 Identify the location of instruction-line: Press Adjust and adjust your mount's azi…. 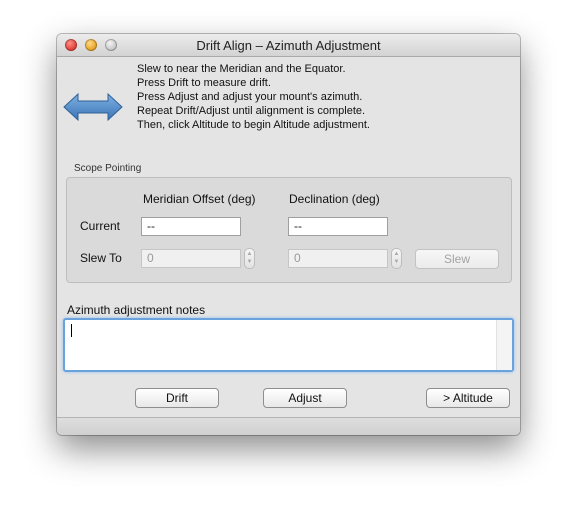
(250, 97).